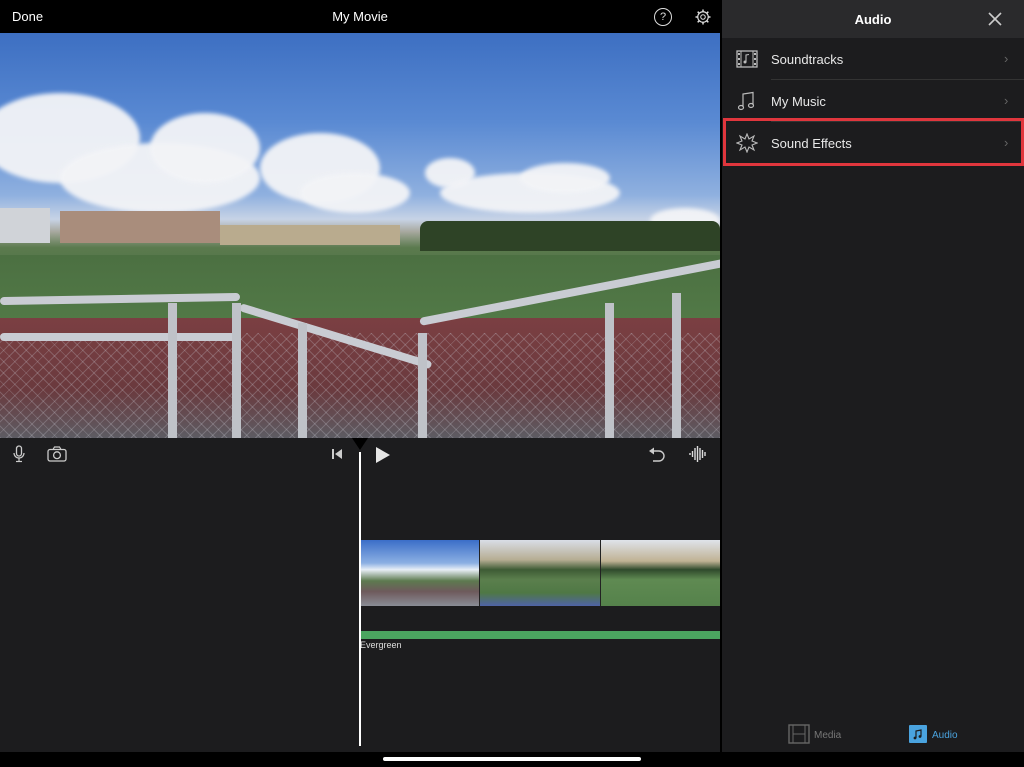 Image resolution: width=1024 pixels, height=767 pixels. Describe the element at coordinates (828, 735) in the screenshot. I see `tab-label: Media` at that location.